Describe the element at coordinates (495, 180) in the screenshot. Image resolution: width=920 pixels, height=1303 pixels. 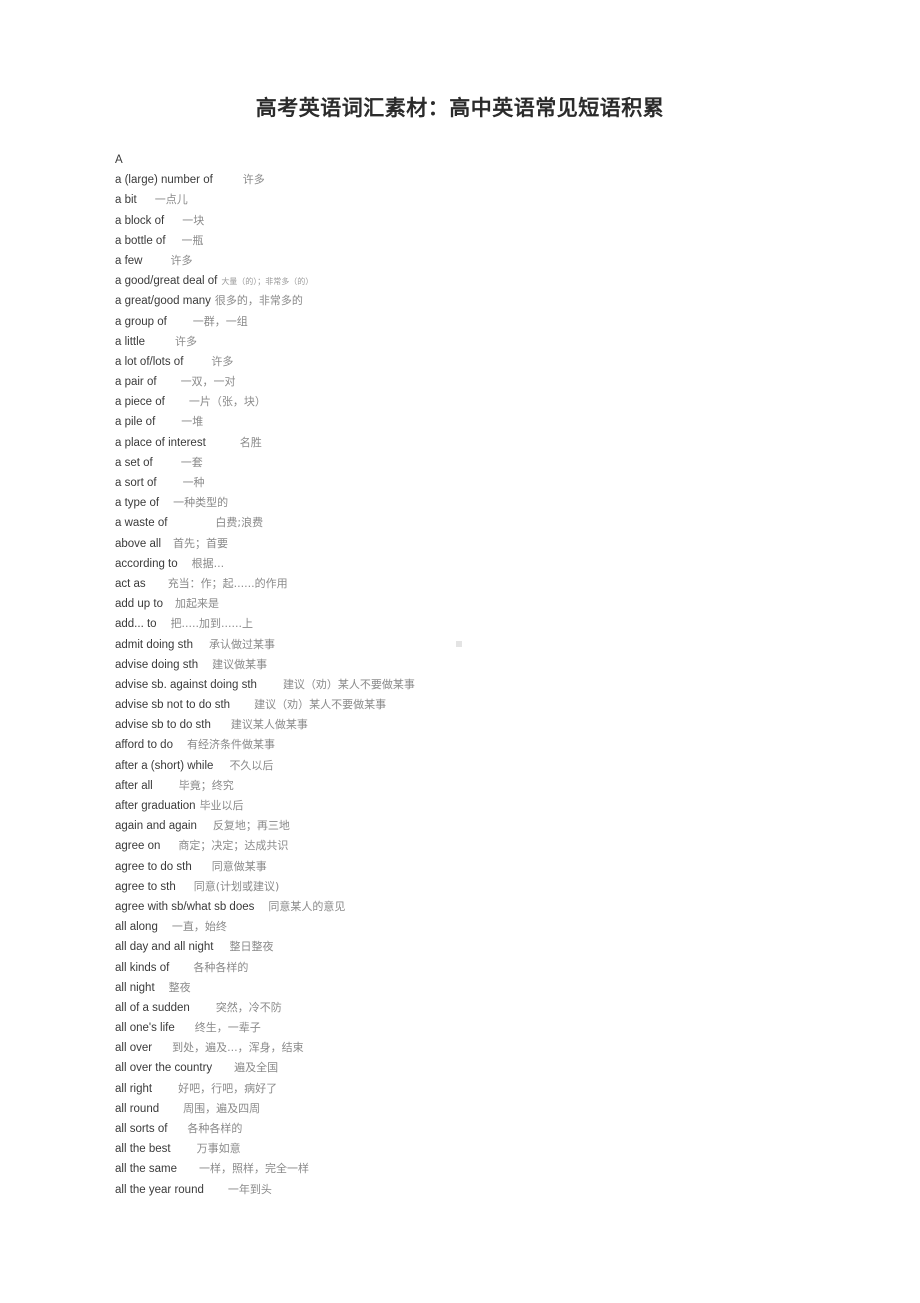
I see `phrase-entry: a (large) number of 许多` at that location.